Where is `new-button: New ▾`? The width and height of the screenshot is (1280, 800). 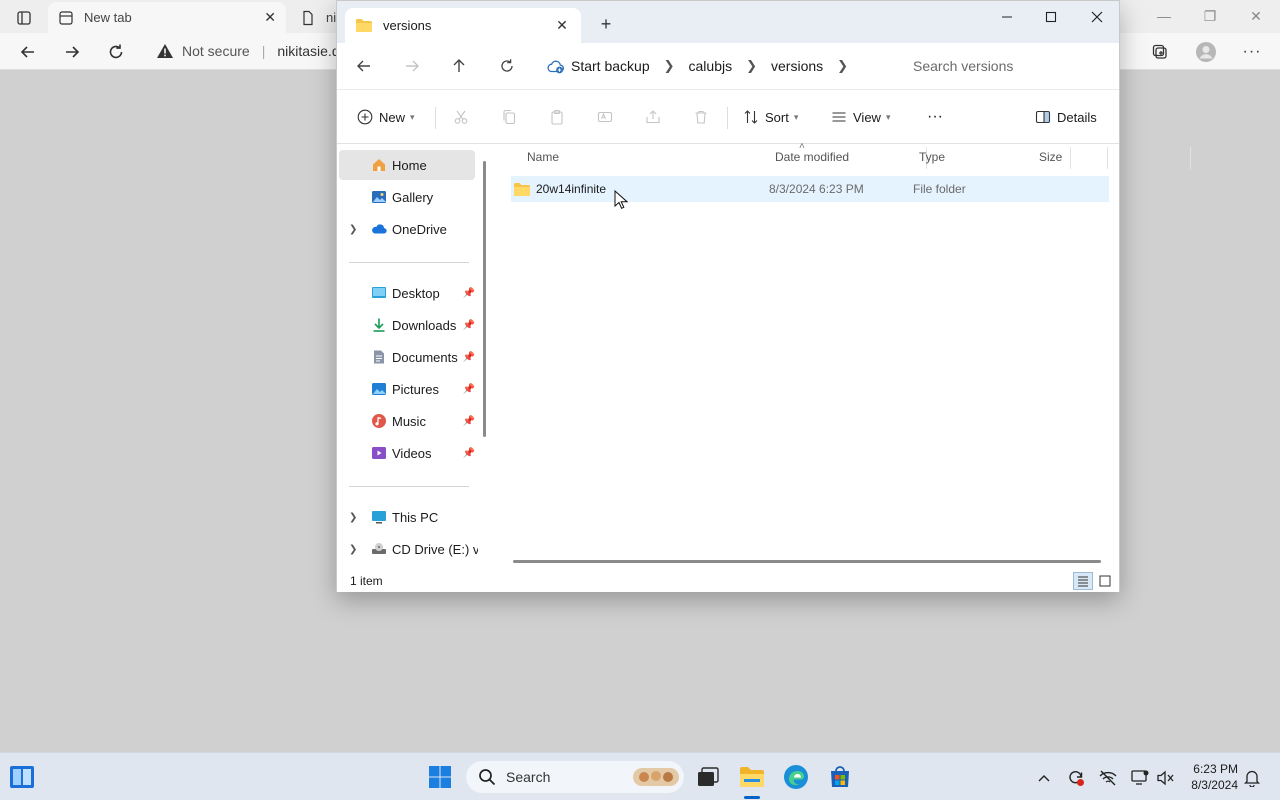
new-button: New ▾ is located at coordinates (386, 117).